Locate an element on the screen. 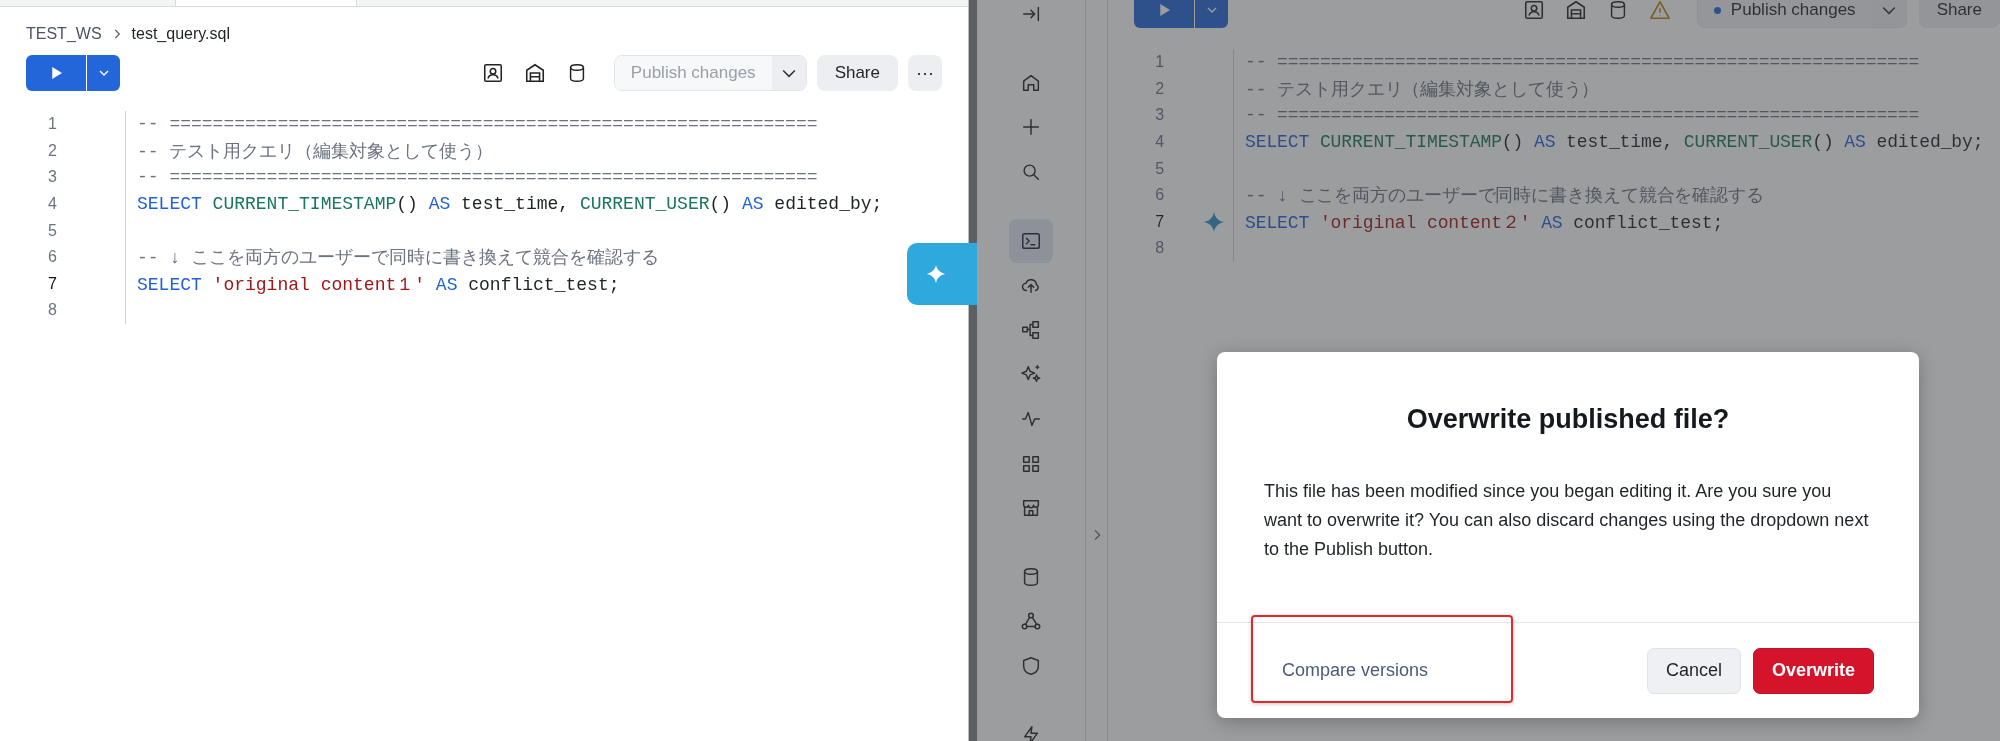  hierarchy-icon is located at coordinates (1031, 329).